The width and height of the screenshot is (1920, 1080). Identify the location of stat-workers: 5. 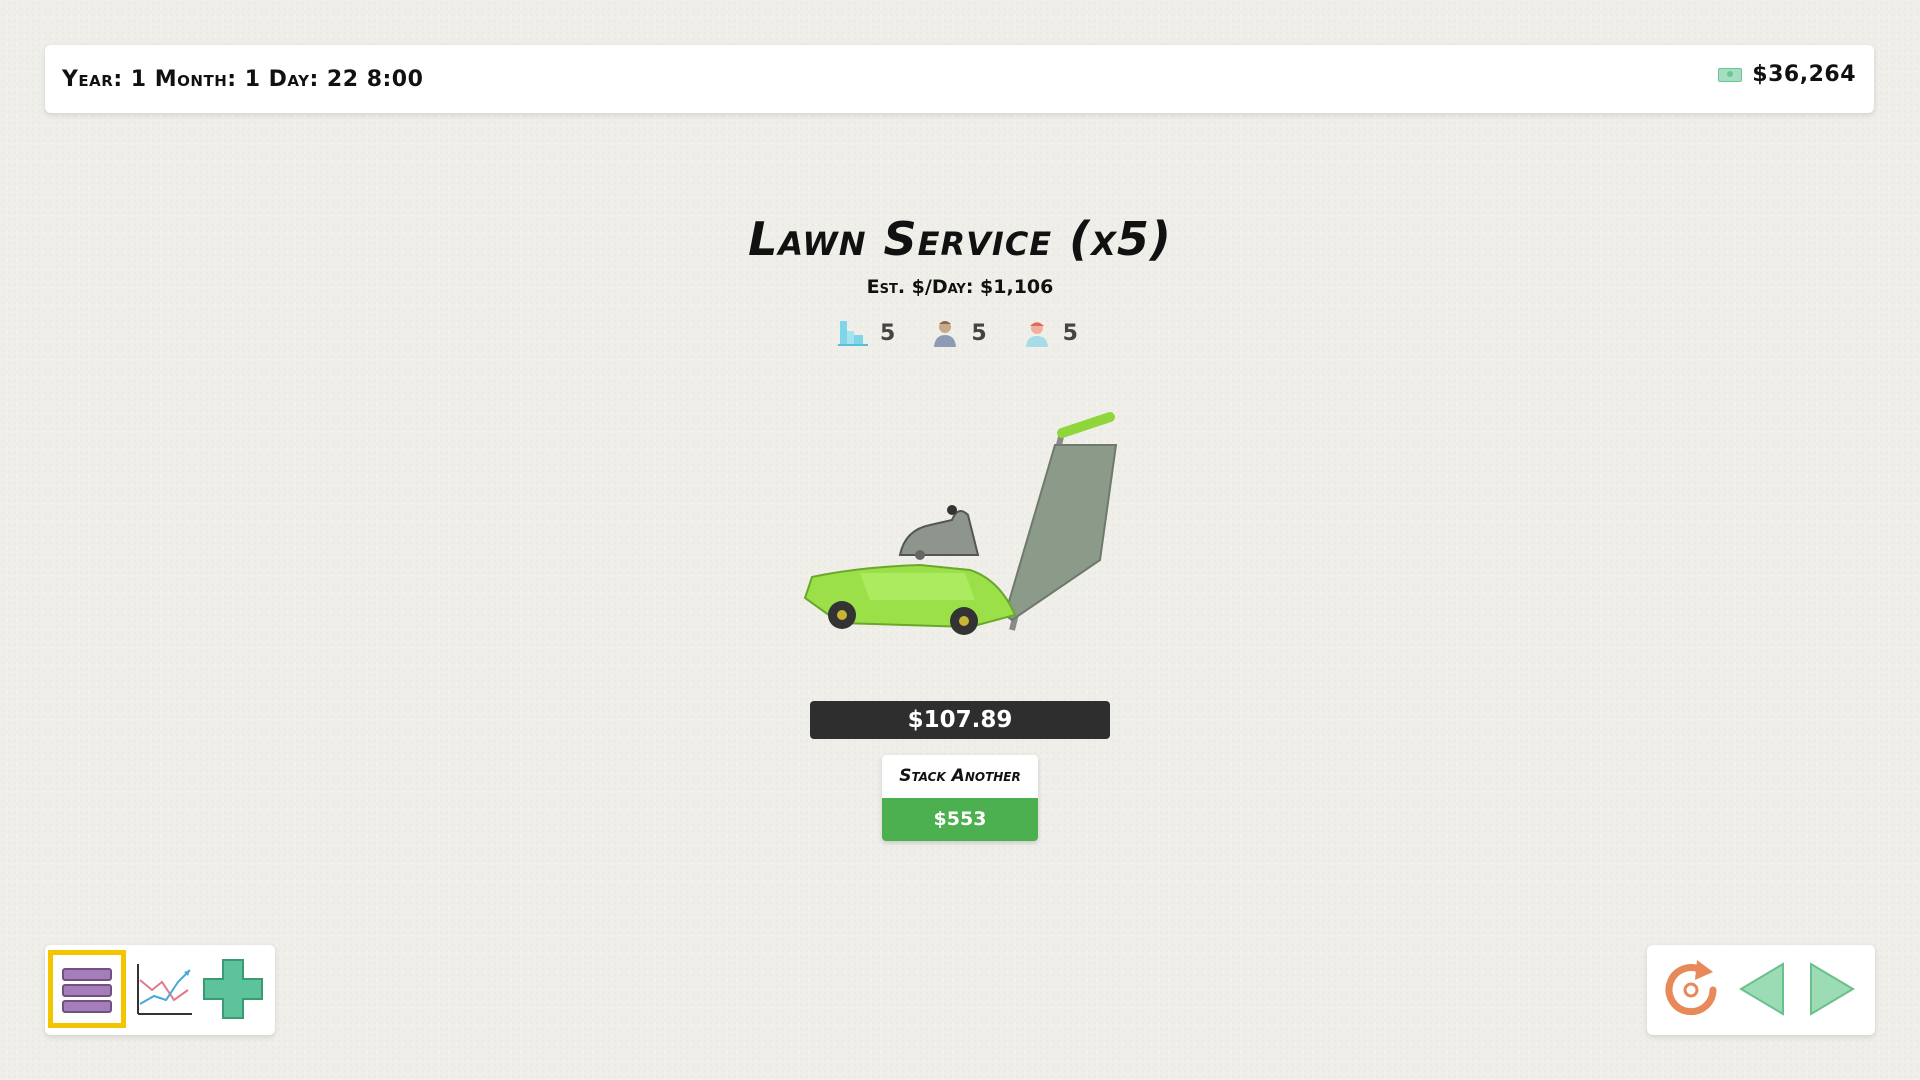
(959, 333).